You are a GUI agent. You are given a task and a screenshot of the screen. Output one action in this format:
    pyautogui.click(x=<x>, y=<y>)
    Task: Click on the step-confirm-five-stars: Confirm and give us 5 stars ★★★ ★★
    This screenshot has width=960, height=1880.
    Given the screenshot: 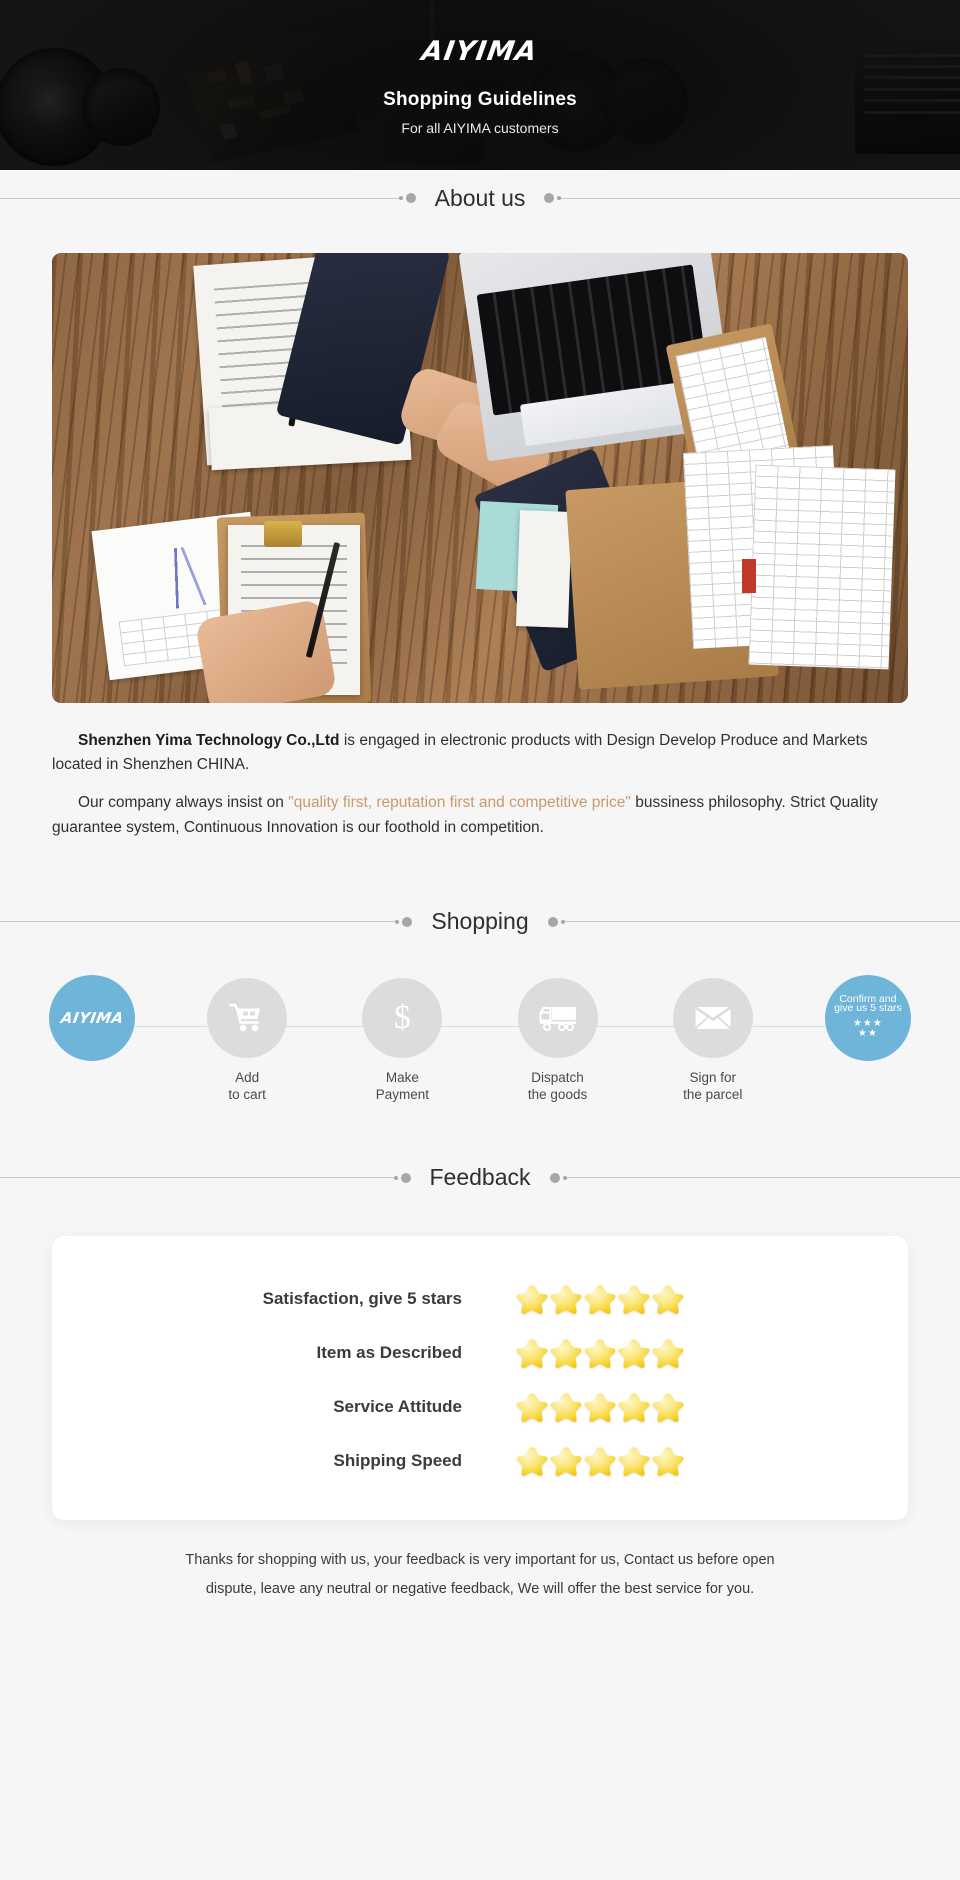 What is the action you would take?
    pyautogui.click(x=868, y=1039)
    